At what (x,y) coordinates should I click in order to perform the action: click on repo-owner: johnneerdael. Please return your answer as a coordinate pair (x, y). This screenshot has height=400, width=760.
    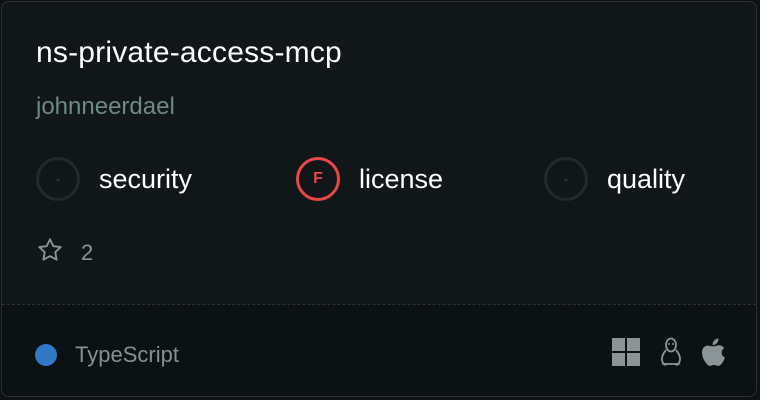
    Looking at the image, I should click on (105, 107).